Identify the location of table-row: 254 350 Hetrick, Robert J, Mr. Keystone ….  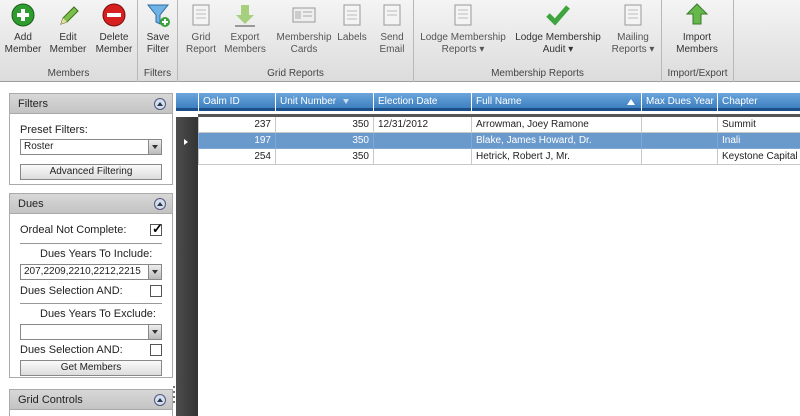
(488, 157).